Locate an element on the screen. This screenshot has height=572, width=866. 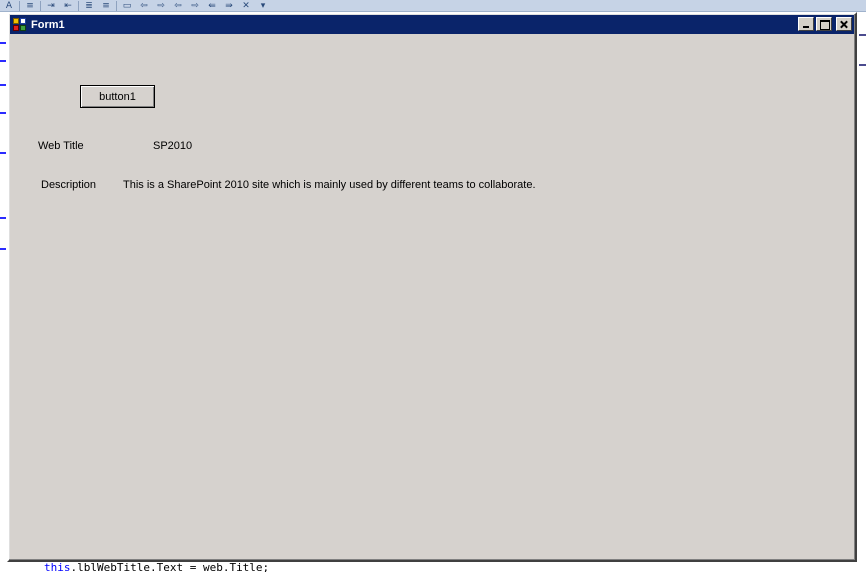
window-title: Form1 is located at coordinates (48, 24).